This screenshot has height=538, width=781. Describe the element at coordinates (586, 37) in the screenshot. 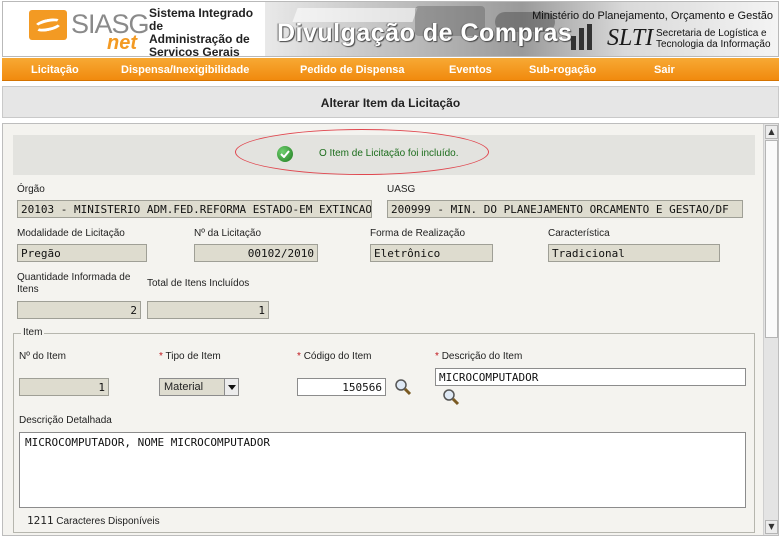

I see `slti-bars-icon` at that location.